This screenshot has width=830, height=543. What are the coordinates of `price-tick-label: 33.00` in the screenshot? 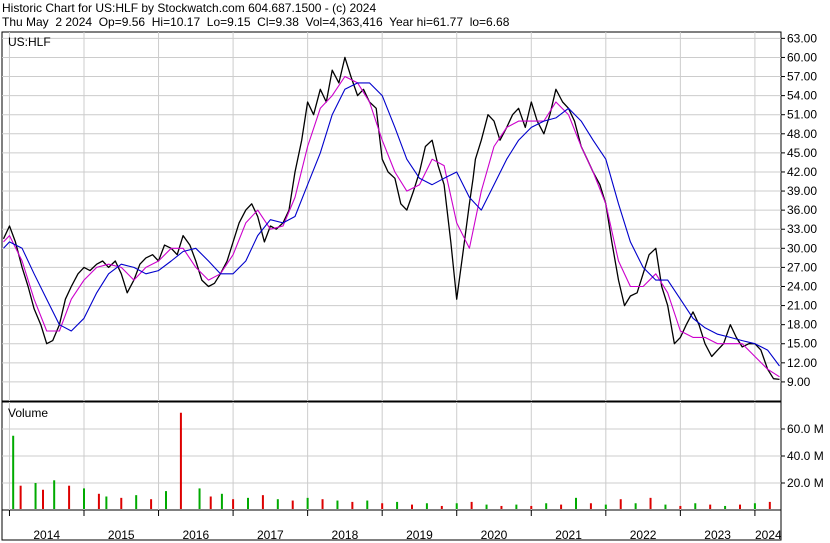 It's located at (802, 229).